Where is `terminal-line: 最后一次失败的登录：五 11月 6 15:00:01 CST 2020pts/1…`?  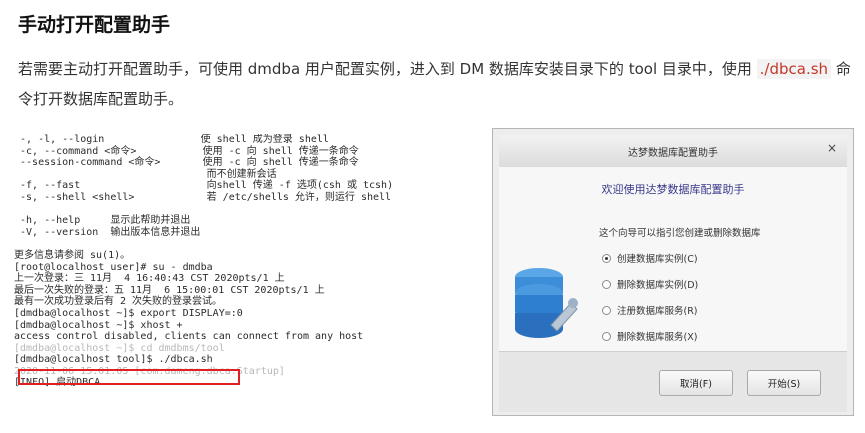
terminal-line: 最后一次失败的登录：五 11月 6 15:00:01 CST 2020pts/1… is located at coordinates (169, 290).